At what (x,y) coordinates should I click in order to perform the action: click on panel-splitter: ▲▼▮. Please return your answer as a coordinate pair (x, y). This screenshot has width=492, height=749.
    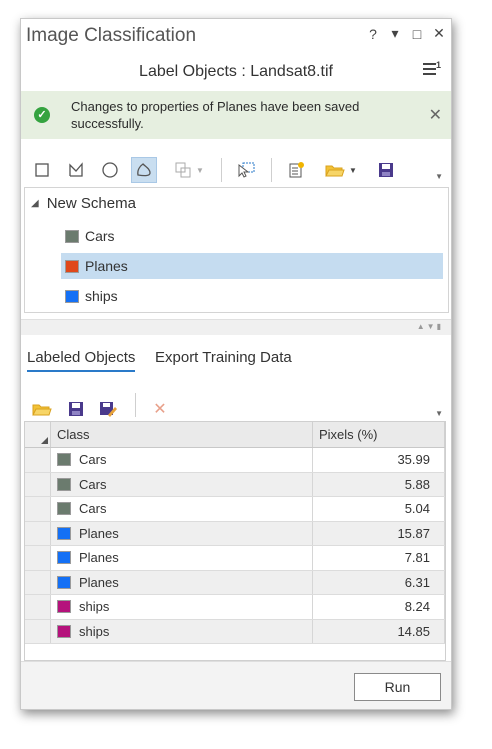
    Looking at the image, I should click on (236, 327).